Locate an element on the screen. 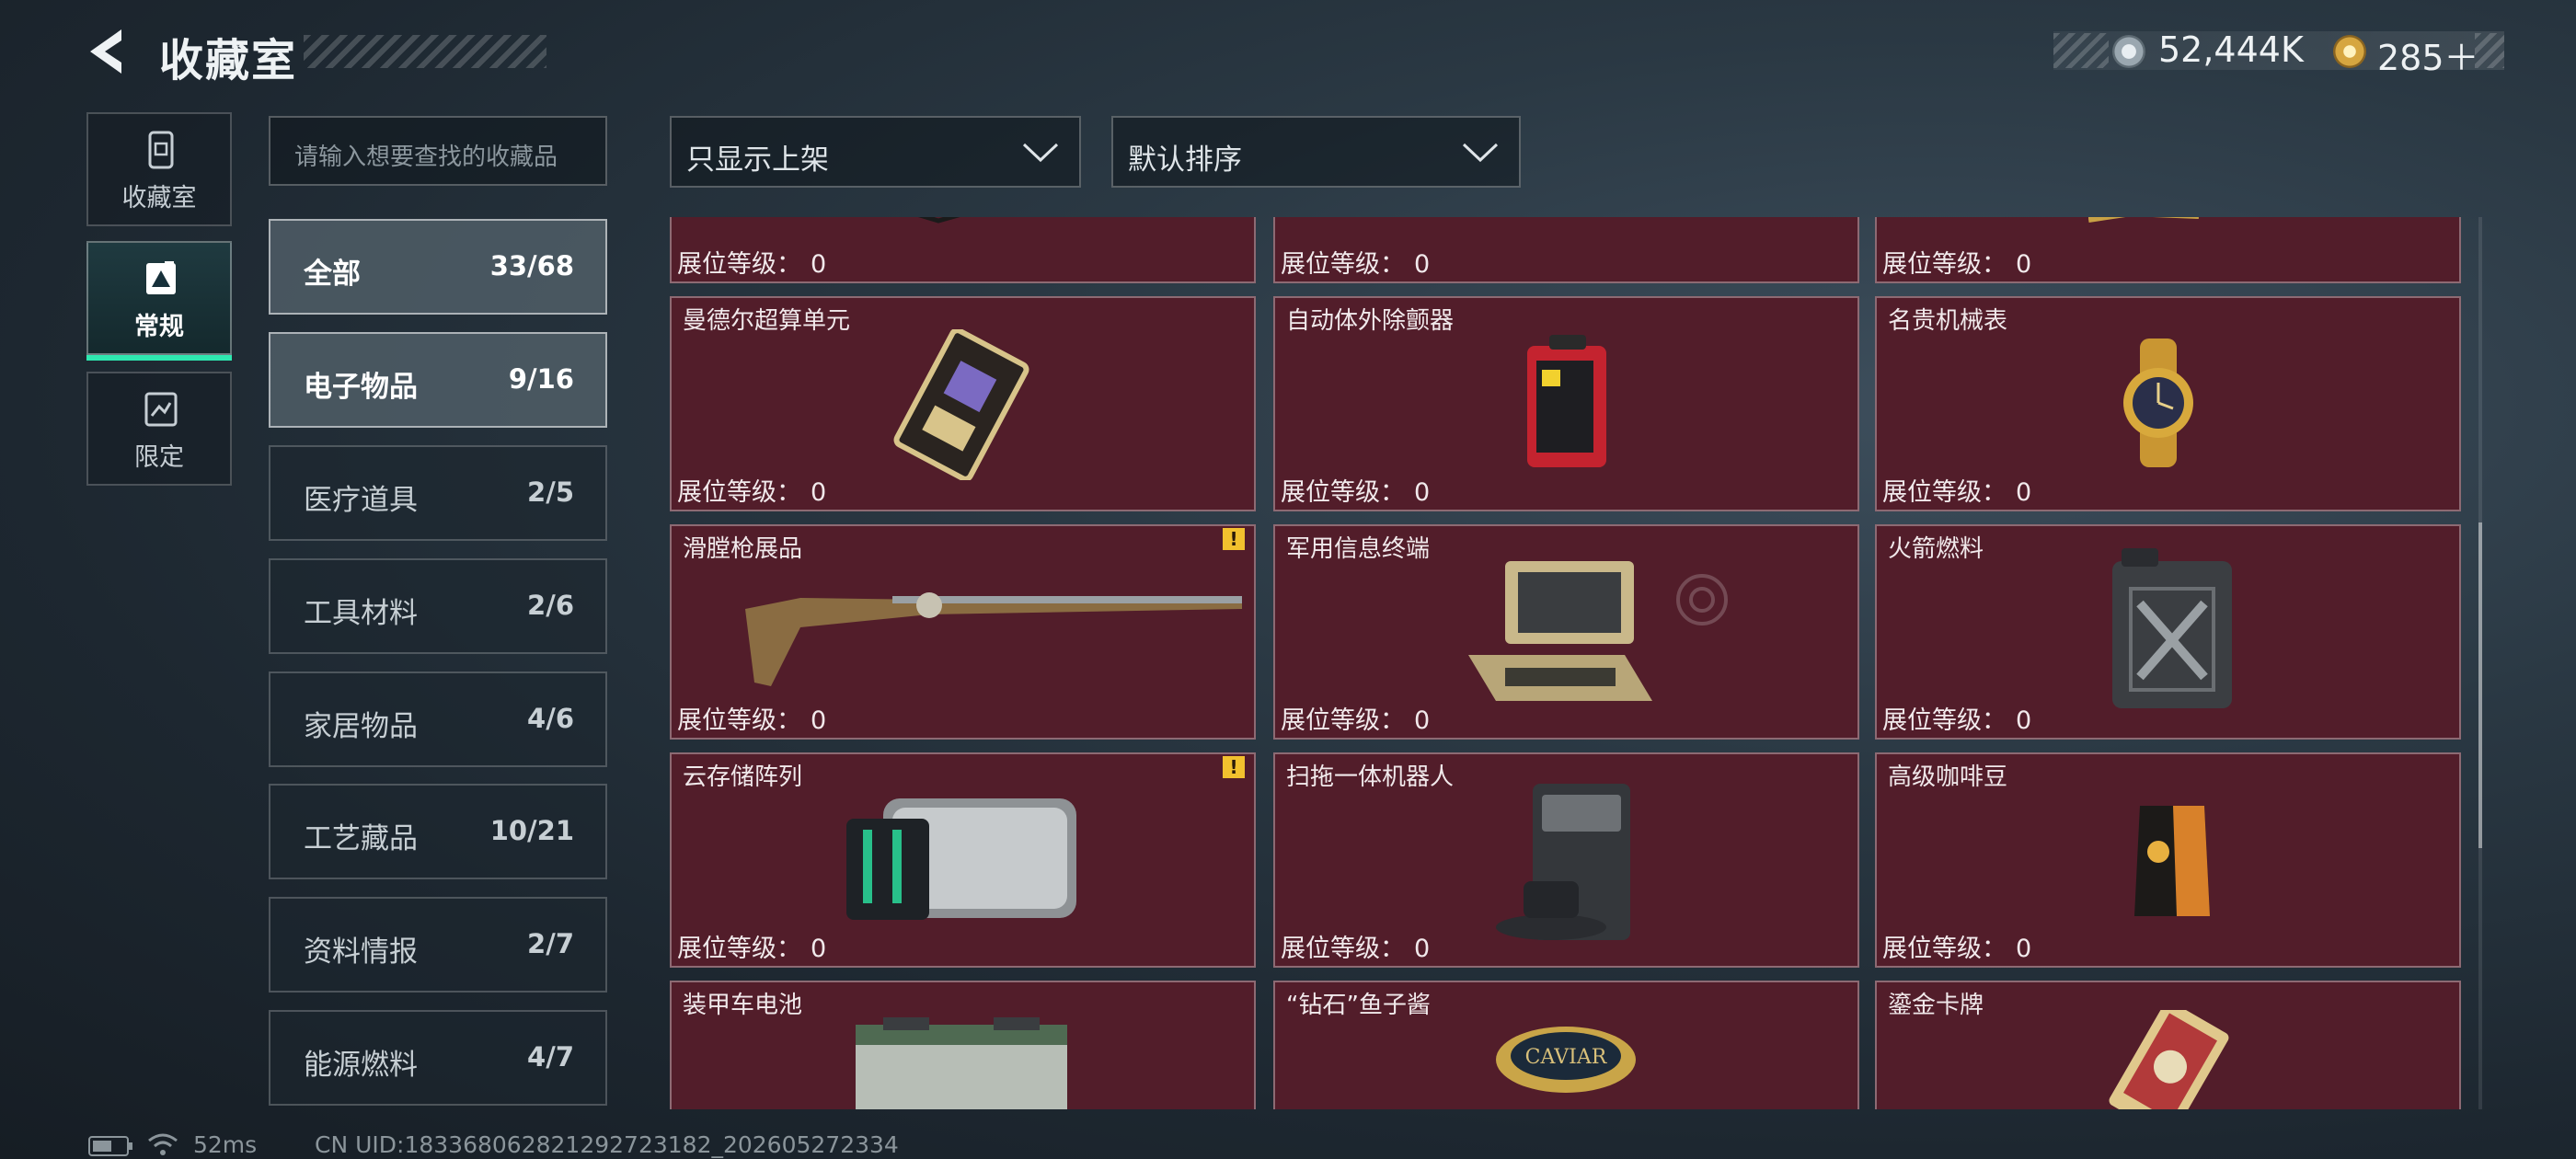  category-count: 2/6 is located at coordinates (550, 605).